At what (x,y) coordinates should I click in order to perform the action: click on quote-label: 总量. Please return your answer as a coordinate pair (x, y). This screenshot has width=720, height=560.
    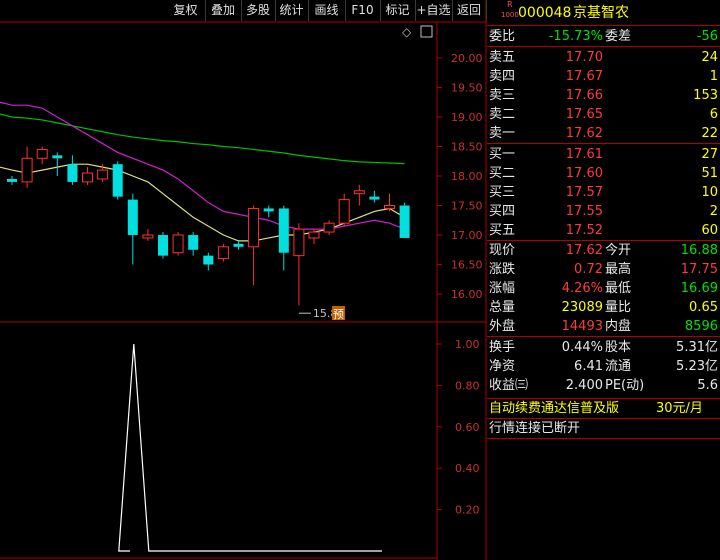
    Looking at the image, I should click on (502, 307).